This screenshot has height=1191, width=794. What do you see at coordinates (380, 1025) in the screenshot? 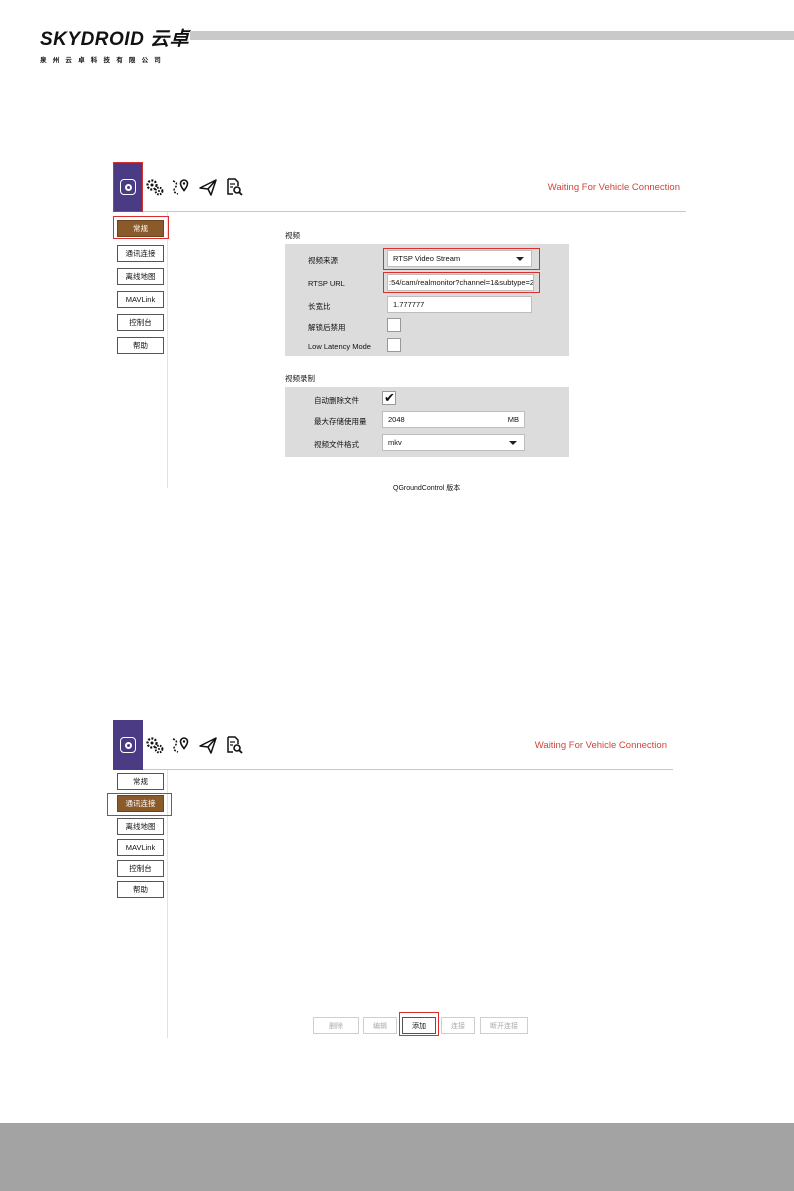
I see `edit-link-button: 编辑` at bounding box center [380, 1025].